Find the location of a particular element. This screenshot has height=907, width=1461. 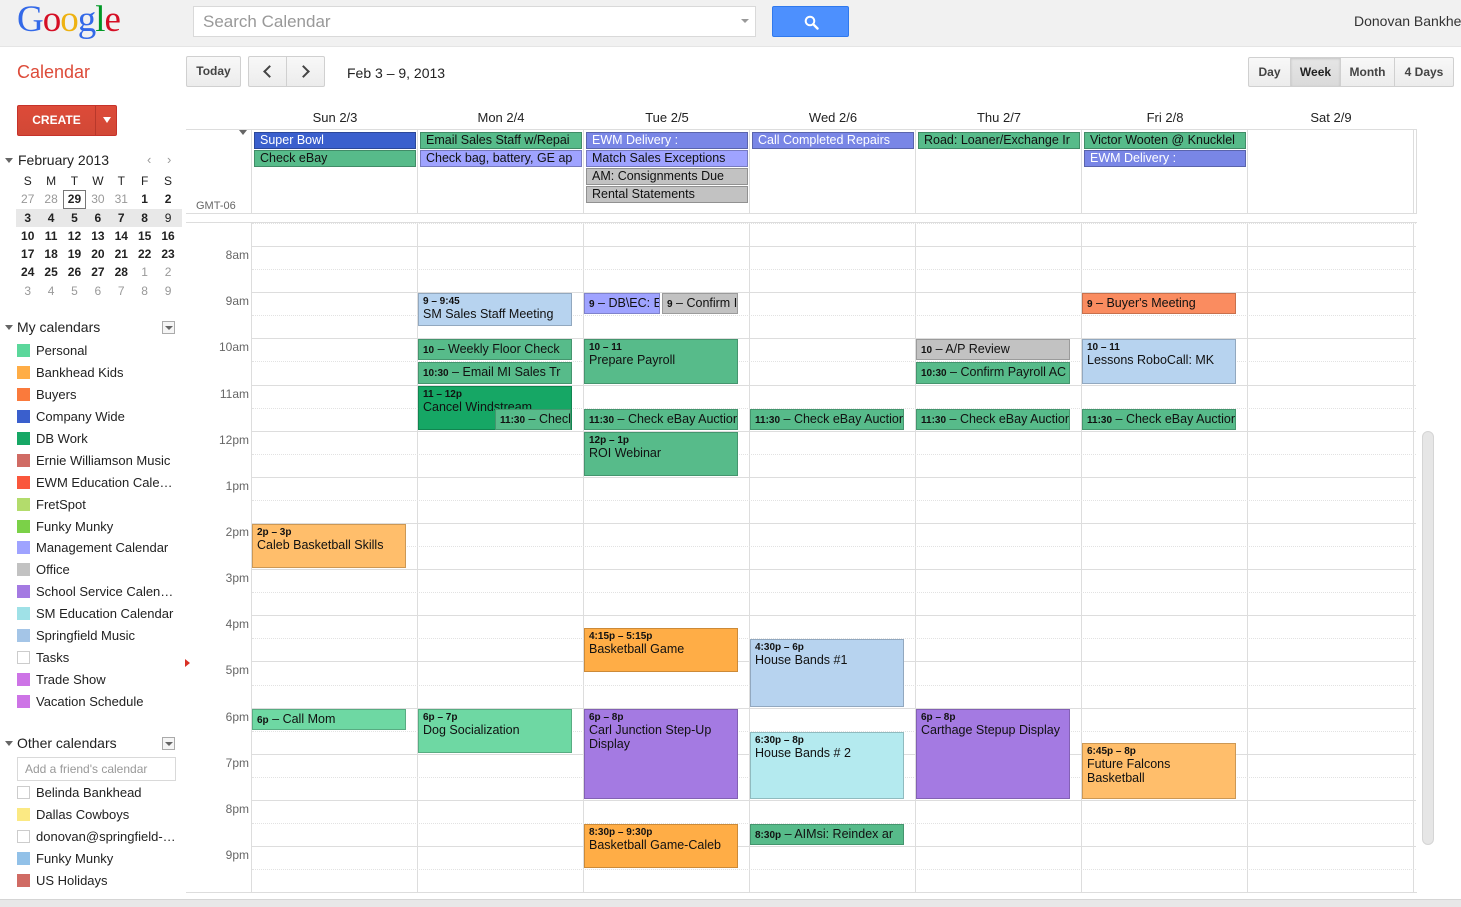

day-header: Sat 2/9 is located at coordinates (1331, 117).